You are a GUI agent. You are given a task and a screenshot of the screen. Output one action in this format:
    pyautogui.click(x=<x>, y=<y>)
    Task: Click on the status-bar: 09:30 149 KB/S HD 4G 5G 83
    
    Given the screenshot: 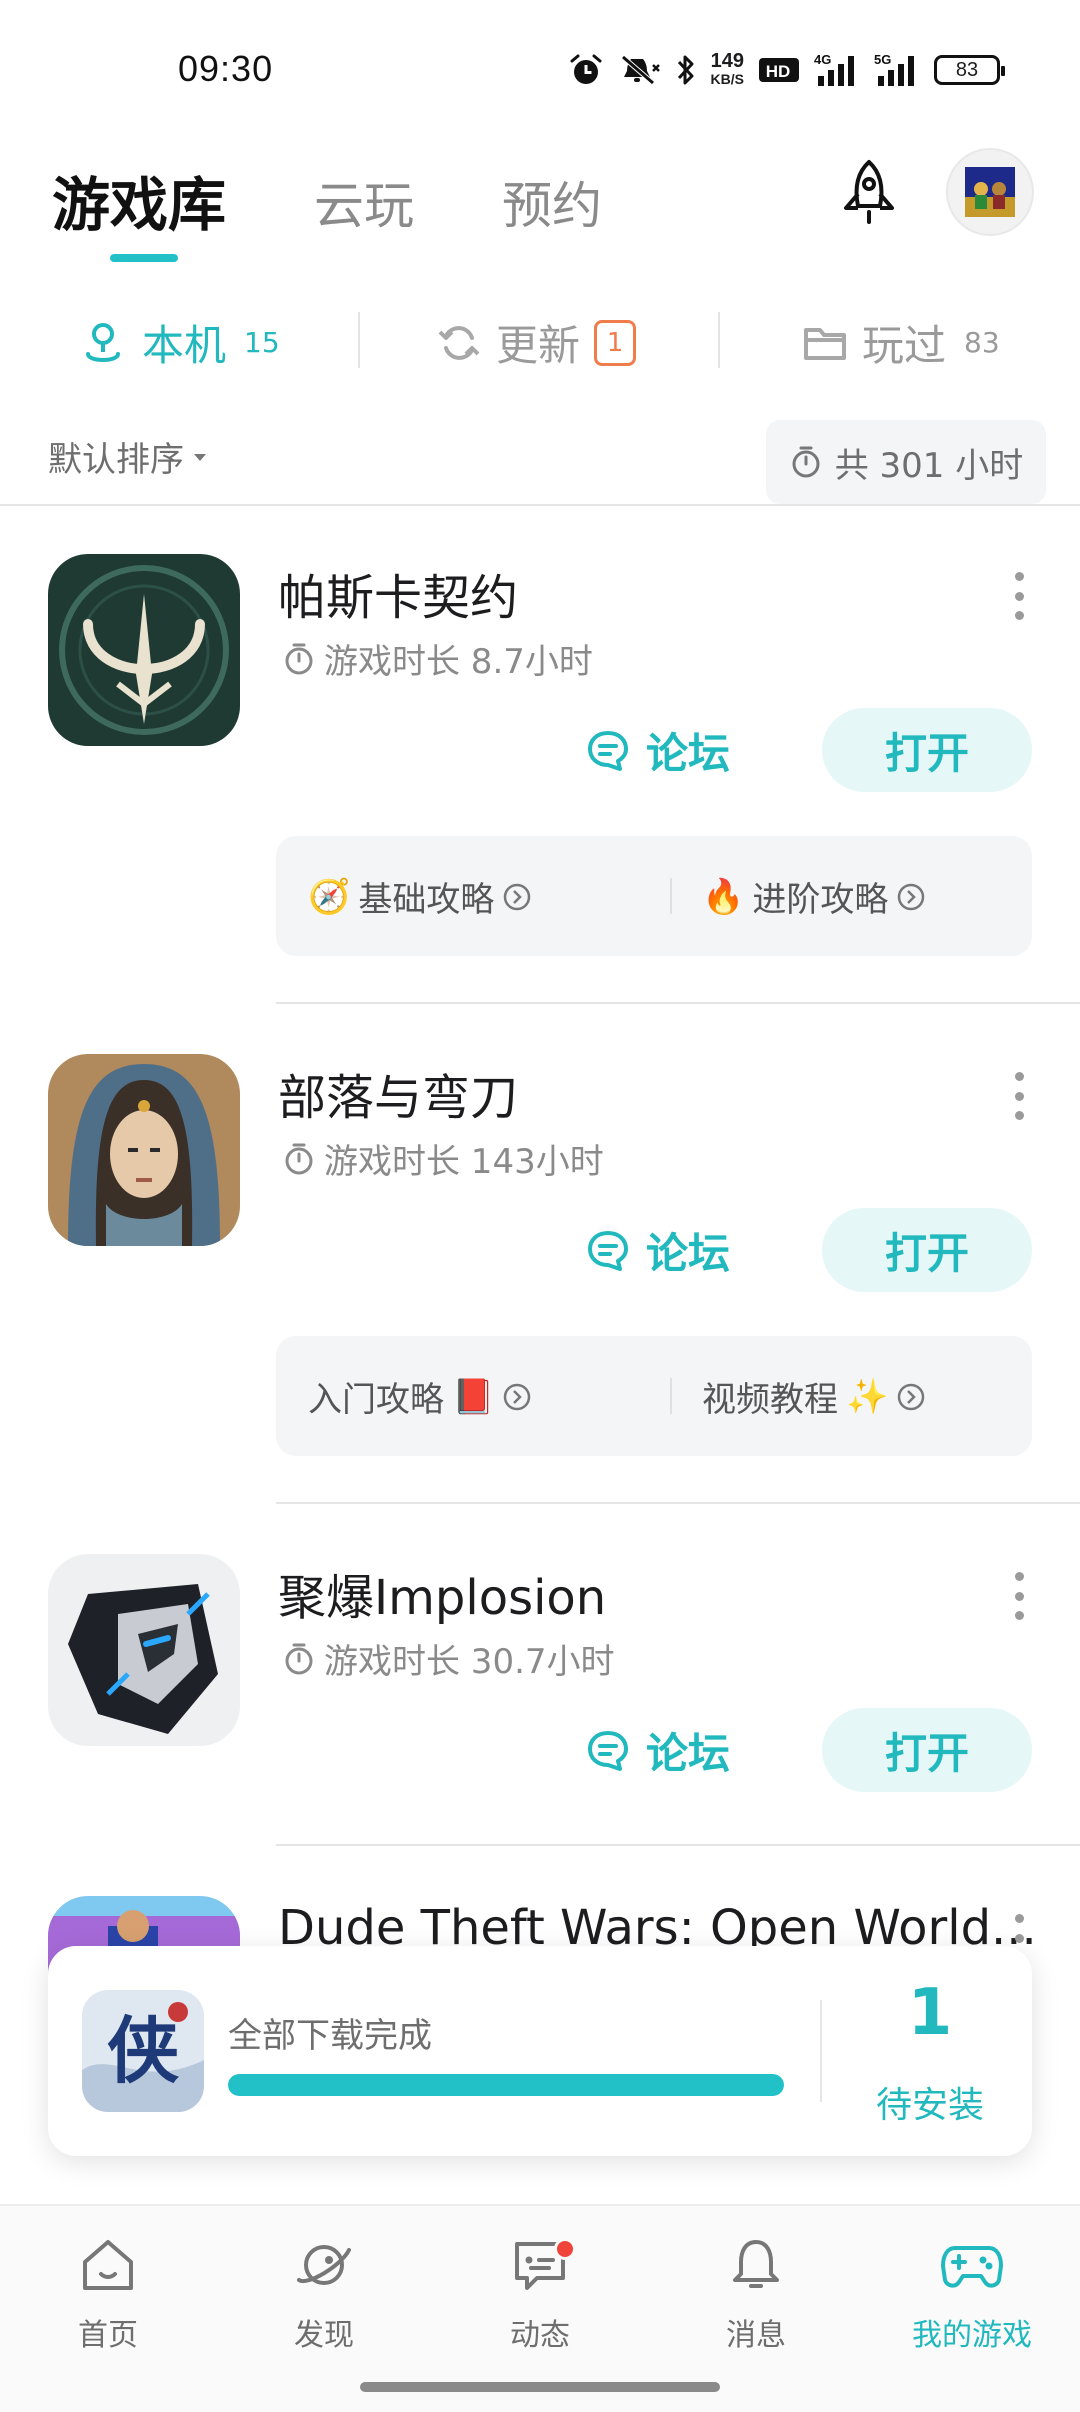 What is the action you would take?
    pyautogui.click(x=540, y=70)
    